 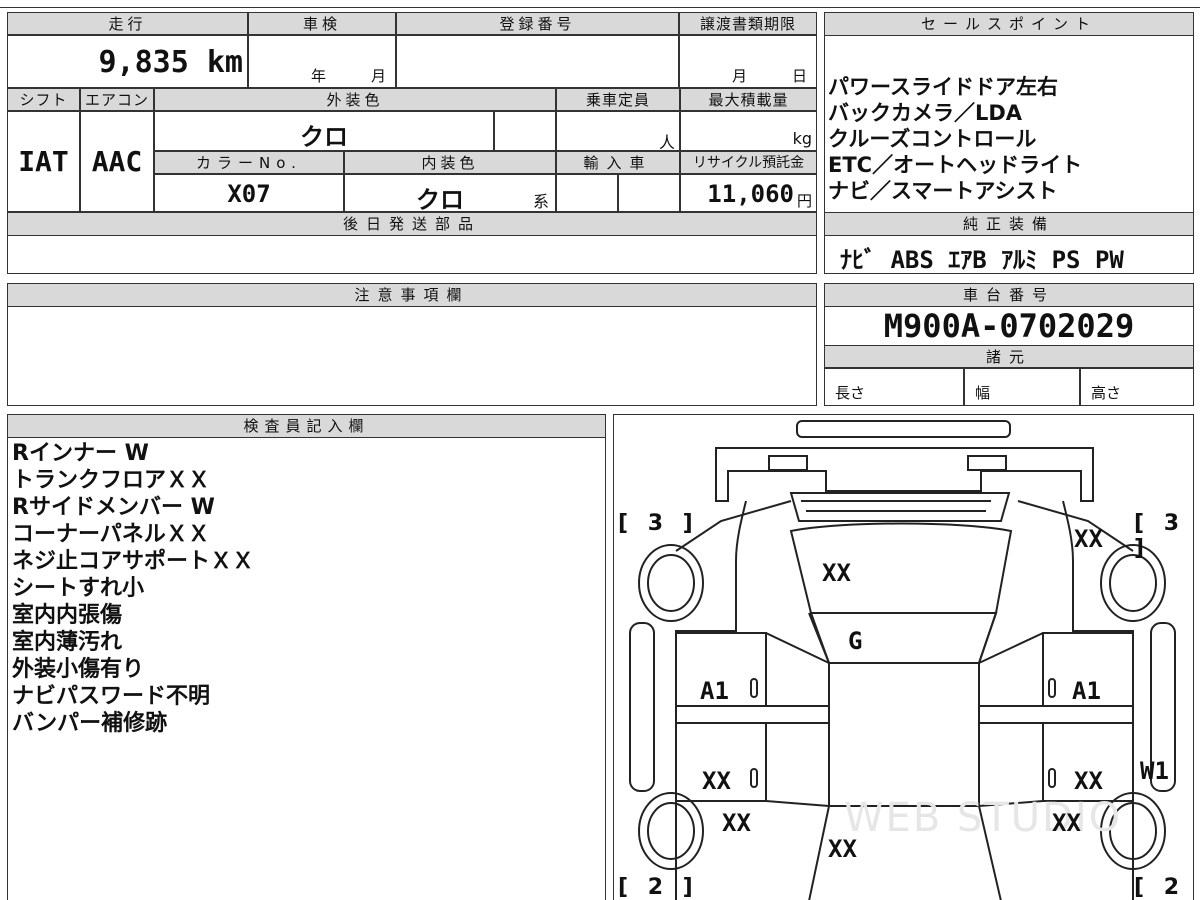 I want to click on inspection-year-label: 年, so click(x=319, y=76).